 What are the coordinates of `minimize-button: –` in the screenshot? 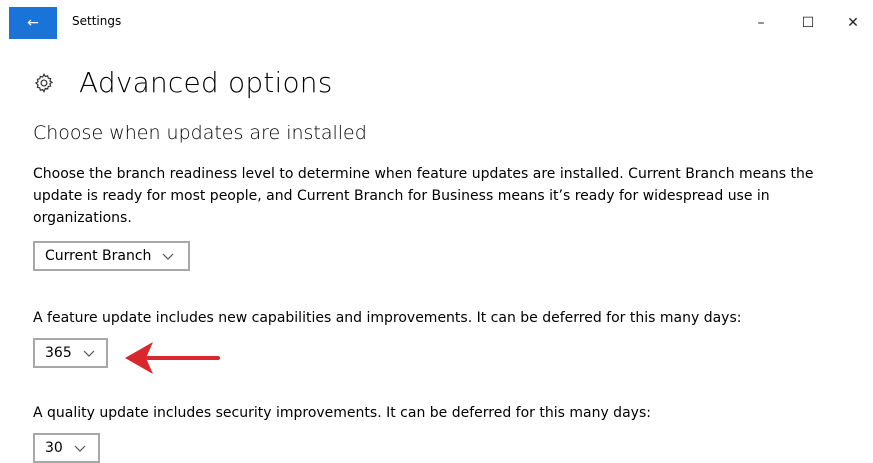 It's located at (761, 23).